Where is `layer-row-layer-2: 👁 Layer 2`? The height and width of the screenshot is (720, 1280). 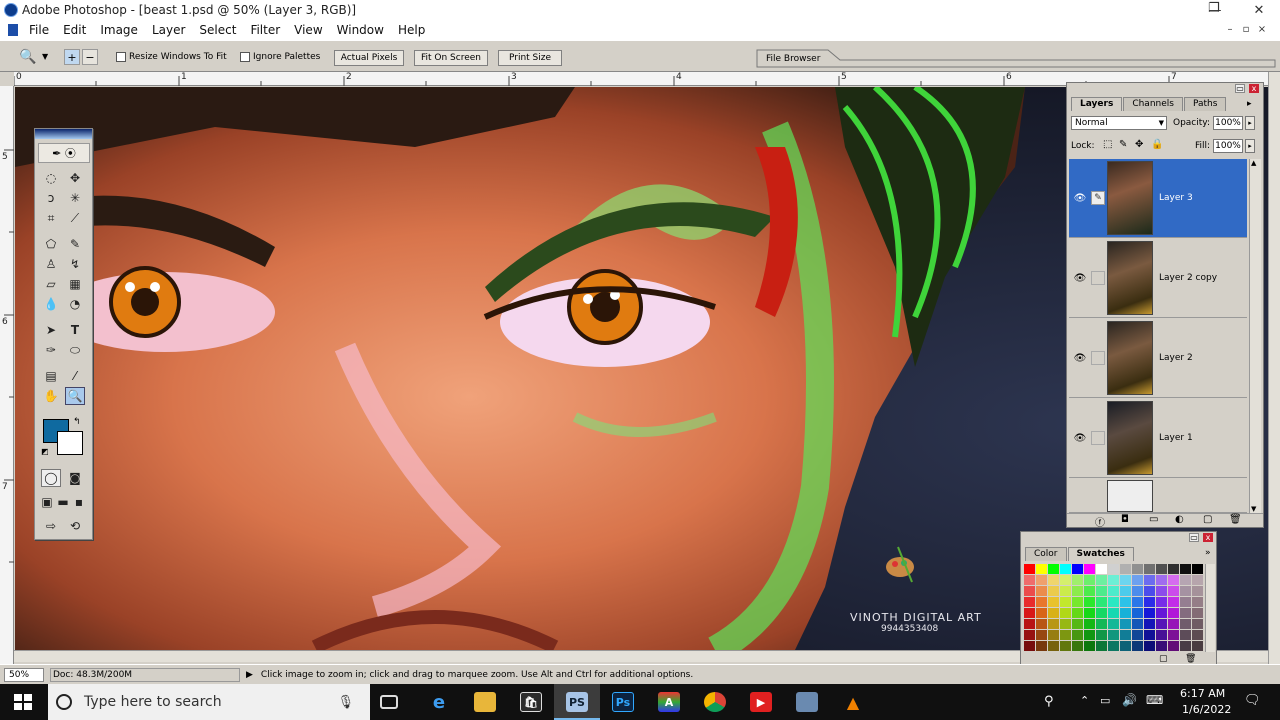 layer-row-layer-2: 👁 Layer 2 is located at coordinates (1158, 358).